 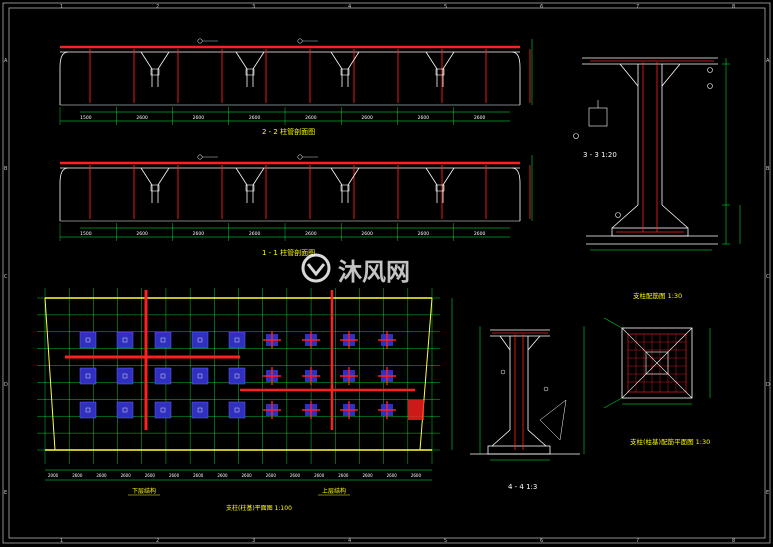 What do you see at coordinates (657, 295) in the screenshot?
I see `column-rebar-title: 支柱配筋图 1:30` at bounding box center [657, 295].